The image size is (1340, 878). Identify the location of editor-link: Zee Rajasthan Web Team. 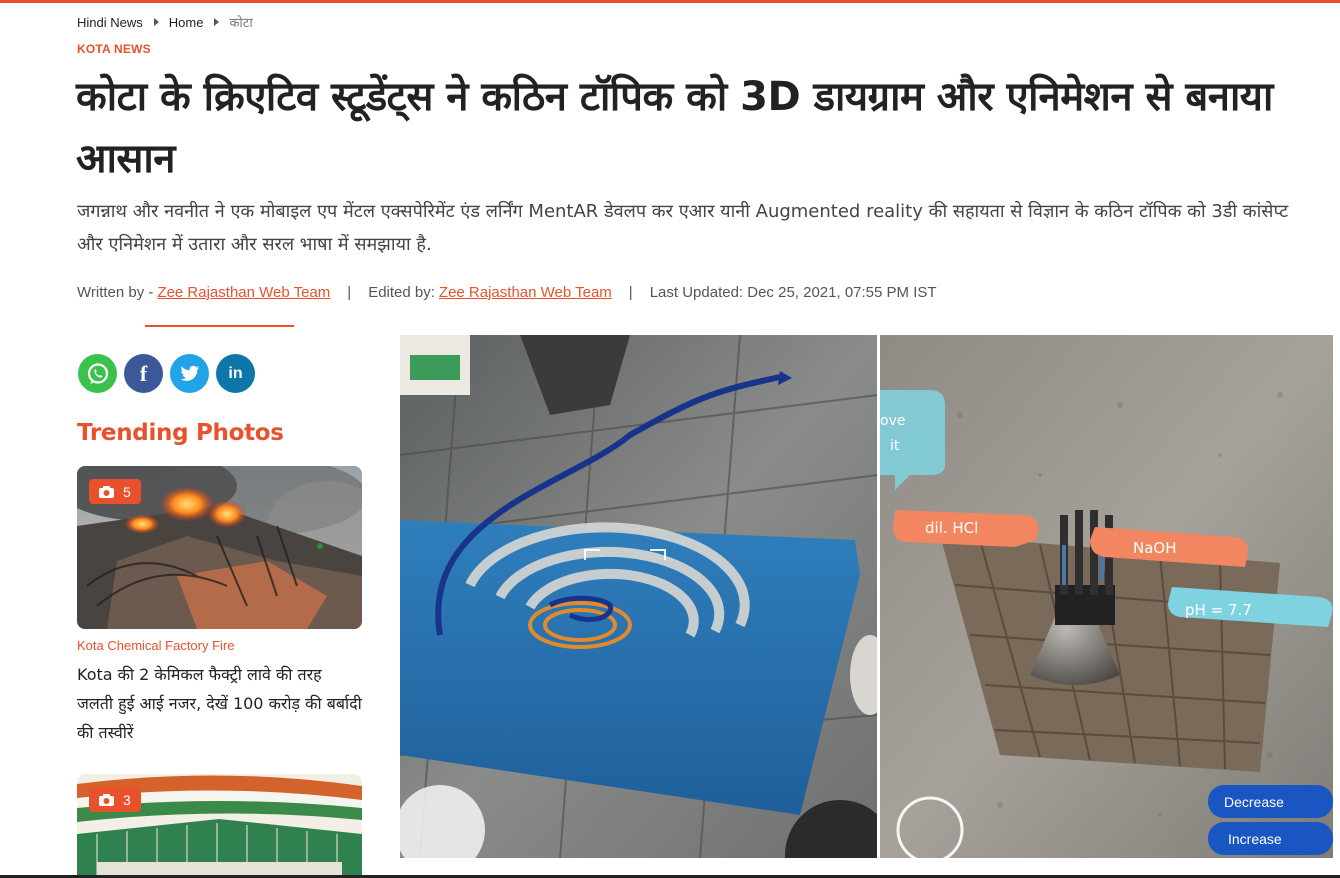
(525, 292).